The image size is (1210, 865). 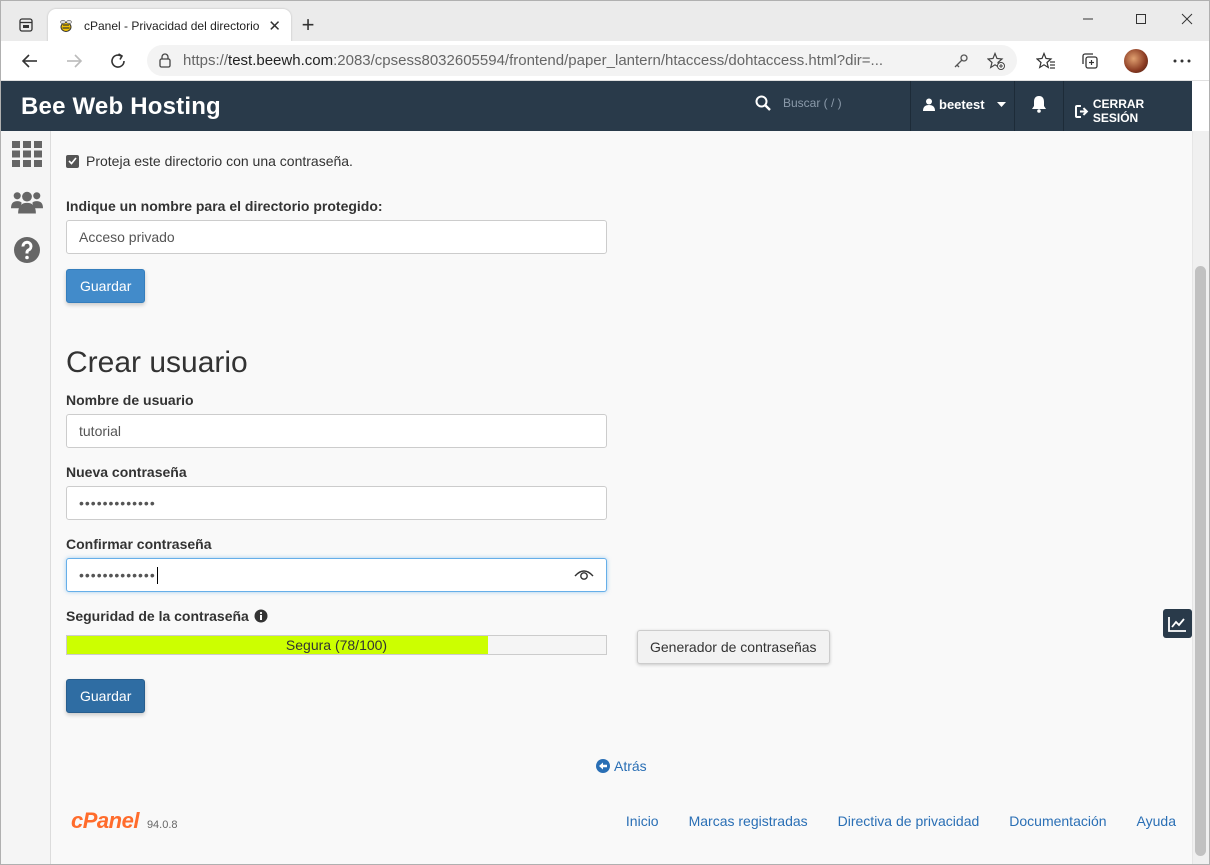 What do you see at coordinates (308, 26) in the screenshot?
I see `new-tab-icon: +` at bounding box center [308, 26].